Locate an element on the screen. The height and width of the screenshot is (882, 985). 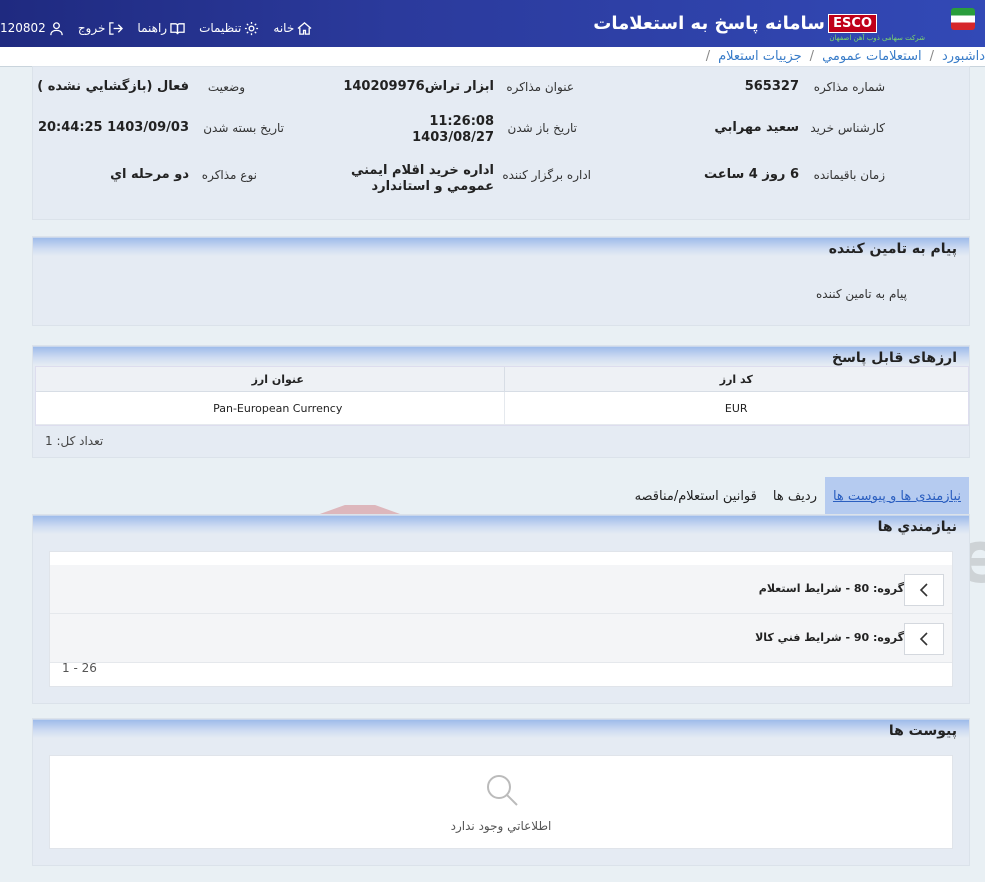
search-icon is located at coordinates (502, 790).